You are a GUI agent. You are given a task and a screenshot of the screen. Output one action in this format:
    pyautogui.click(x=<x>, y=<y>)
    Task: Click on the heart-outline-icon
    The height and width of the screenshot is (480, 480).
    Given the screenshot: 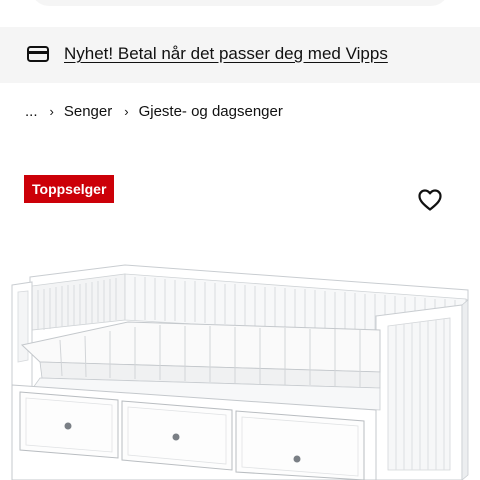 What is the action you would take?
    pyautogui.click(x=430, y=200)
    